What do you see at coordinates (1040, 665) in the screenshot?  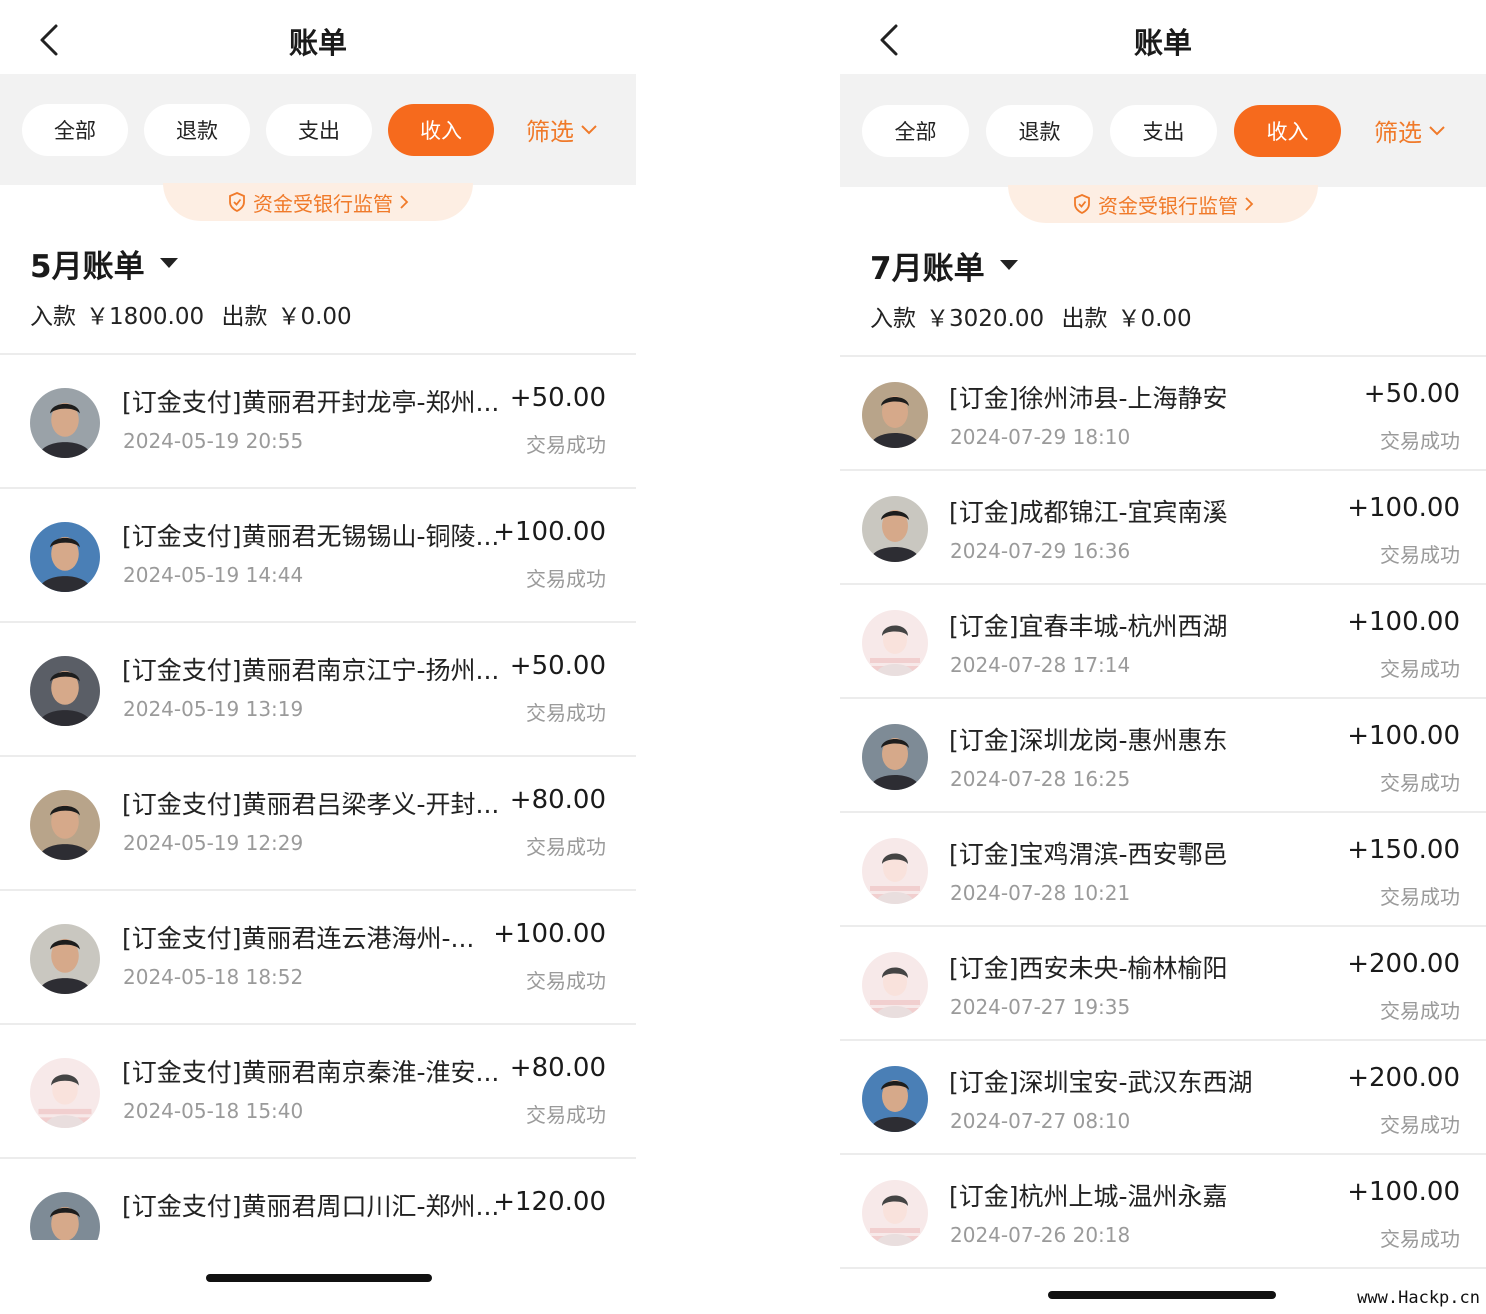 I see `transaction-time: 2024-07-28 17:14` at bounding box center [1040, 665].